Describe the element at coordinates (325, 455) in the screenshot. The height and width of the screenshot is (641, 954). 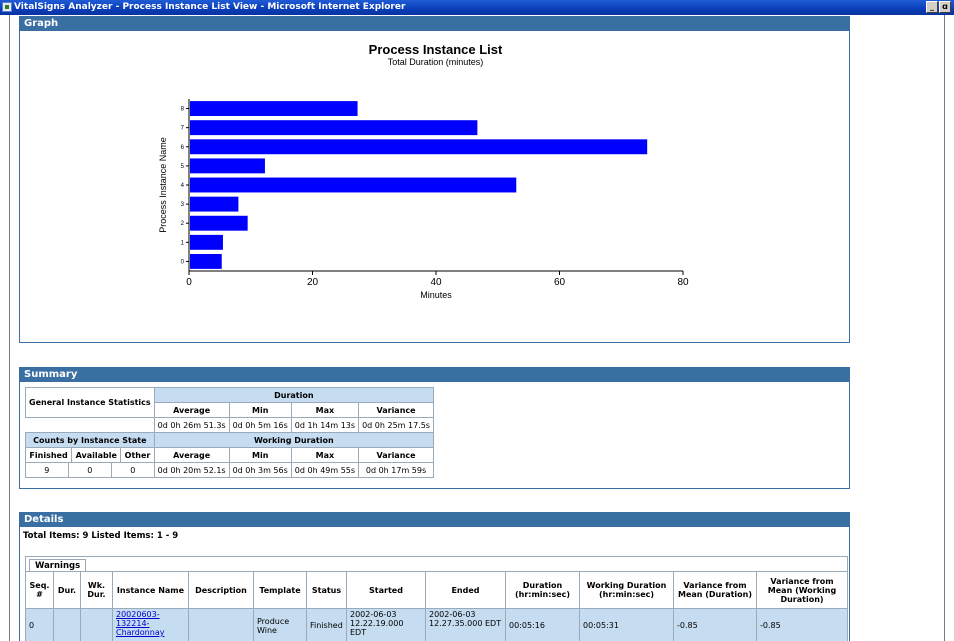
I see `col-max-2: Max` at that location.